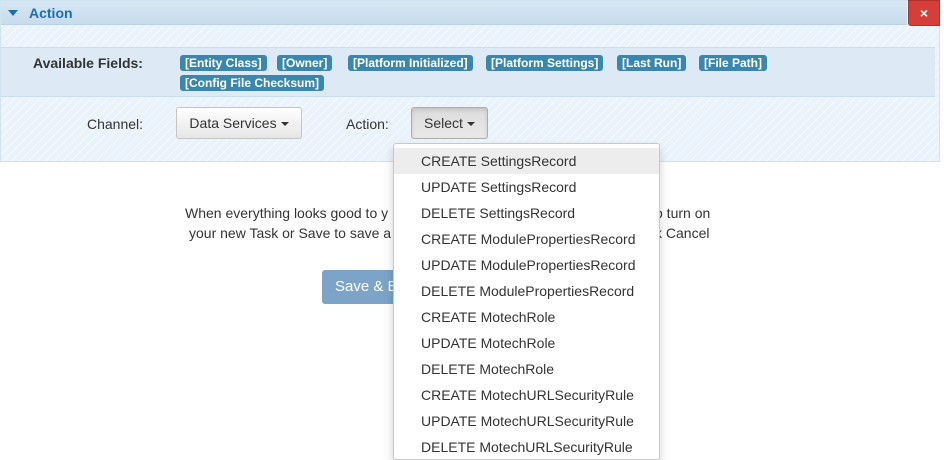 This screenshot has width=944, height=460. Describe the element at coordinates (305, 63) in the screenshot. I see `field-tag-owner: [Owner]` at that location.